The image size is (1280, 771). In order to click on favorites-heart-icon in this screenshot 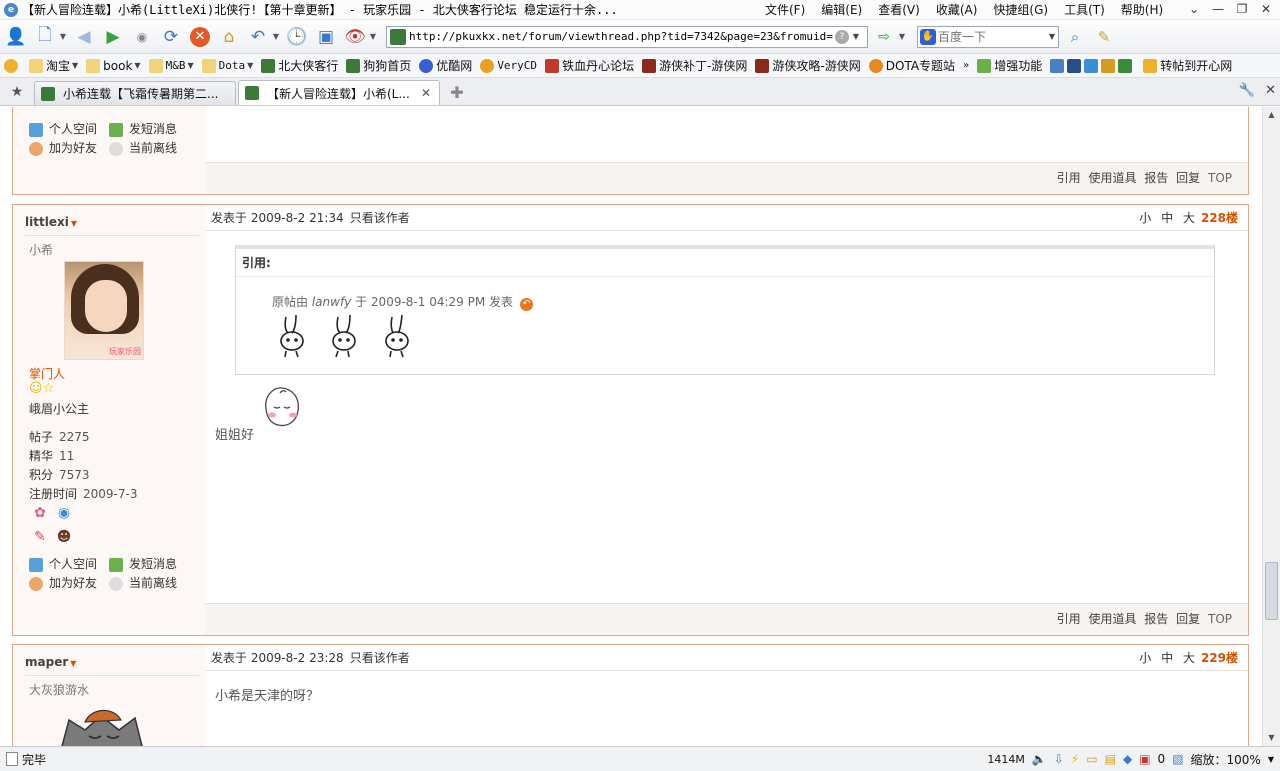, I will do `click(12, 65)`.